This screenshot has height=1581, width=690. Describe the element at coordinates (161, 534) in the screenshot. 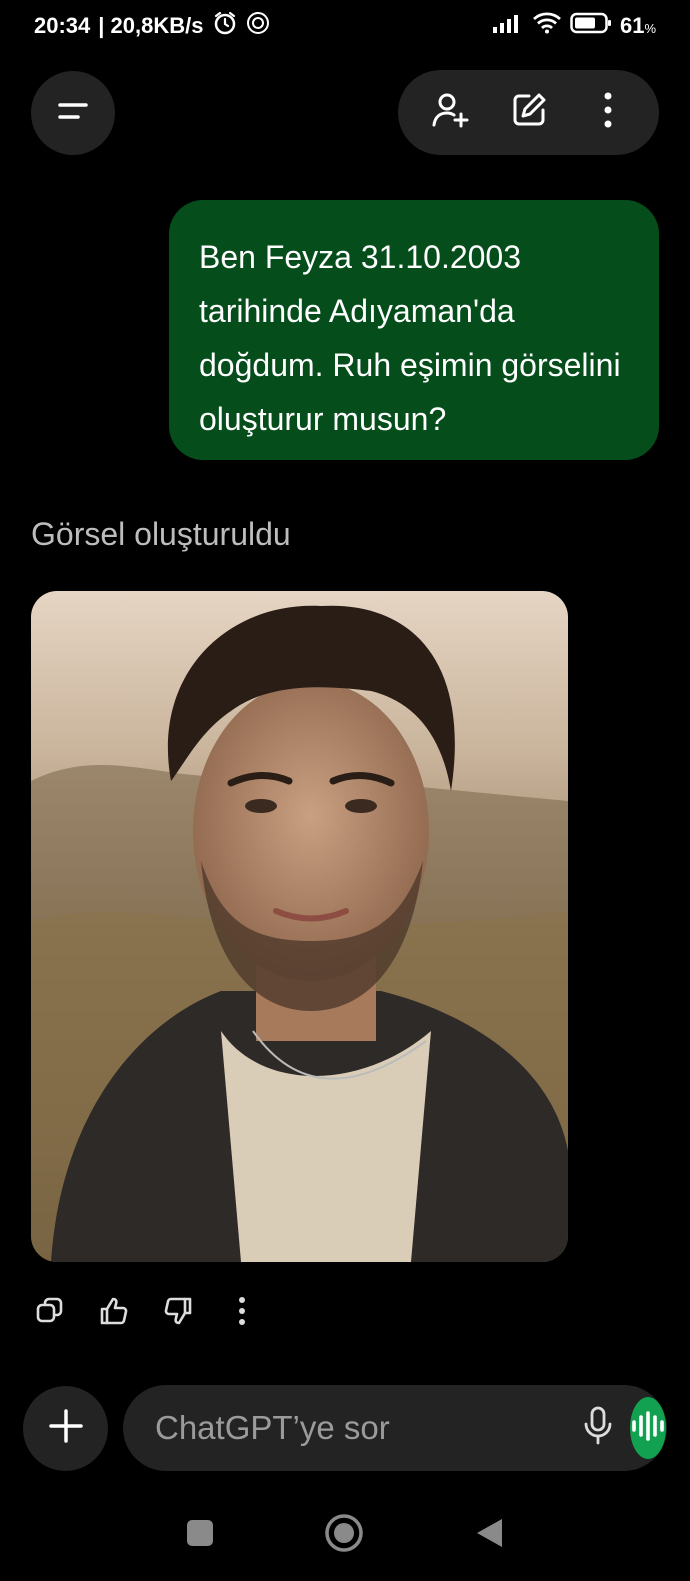

I see `image-generated-label: Görsel oluşturuldu` at that location.